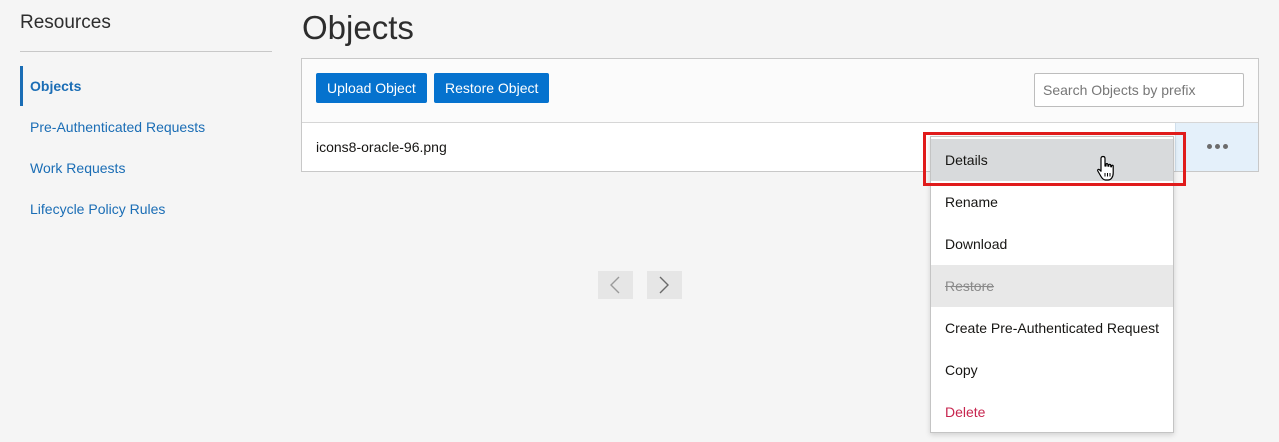  What do you see at coordinates (371, 88) in the screenshot?
I see `upload-object-button: Upload Object` at bounding box center [371, 88].